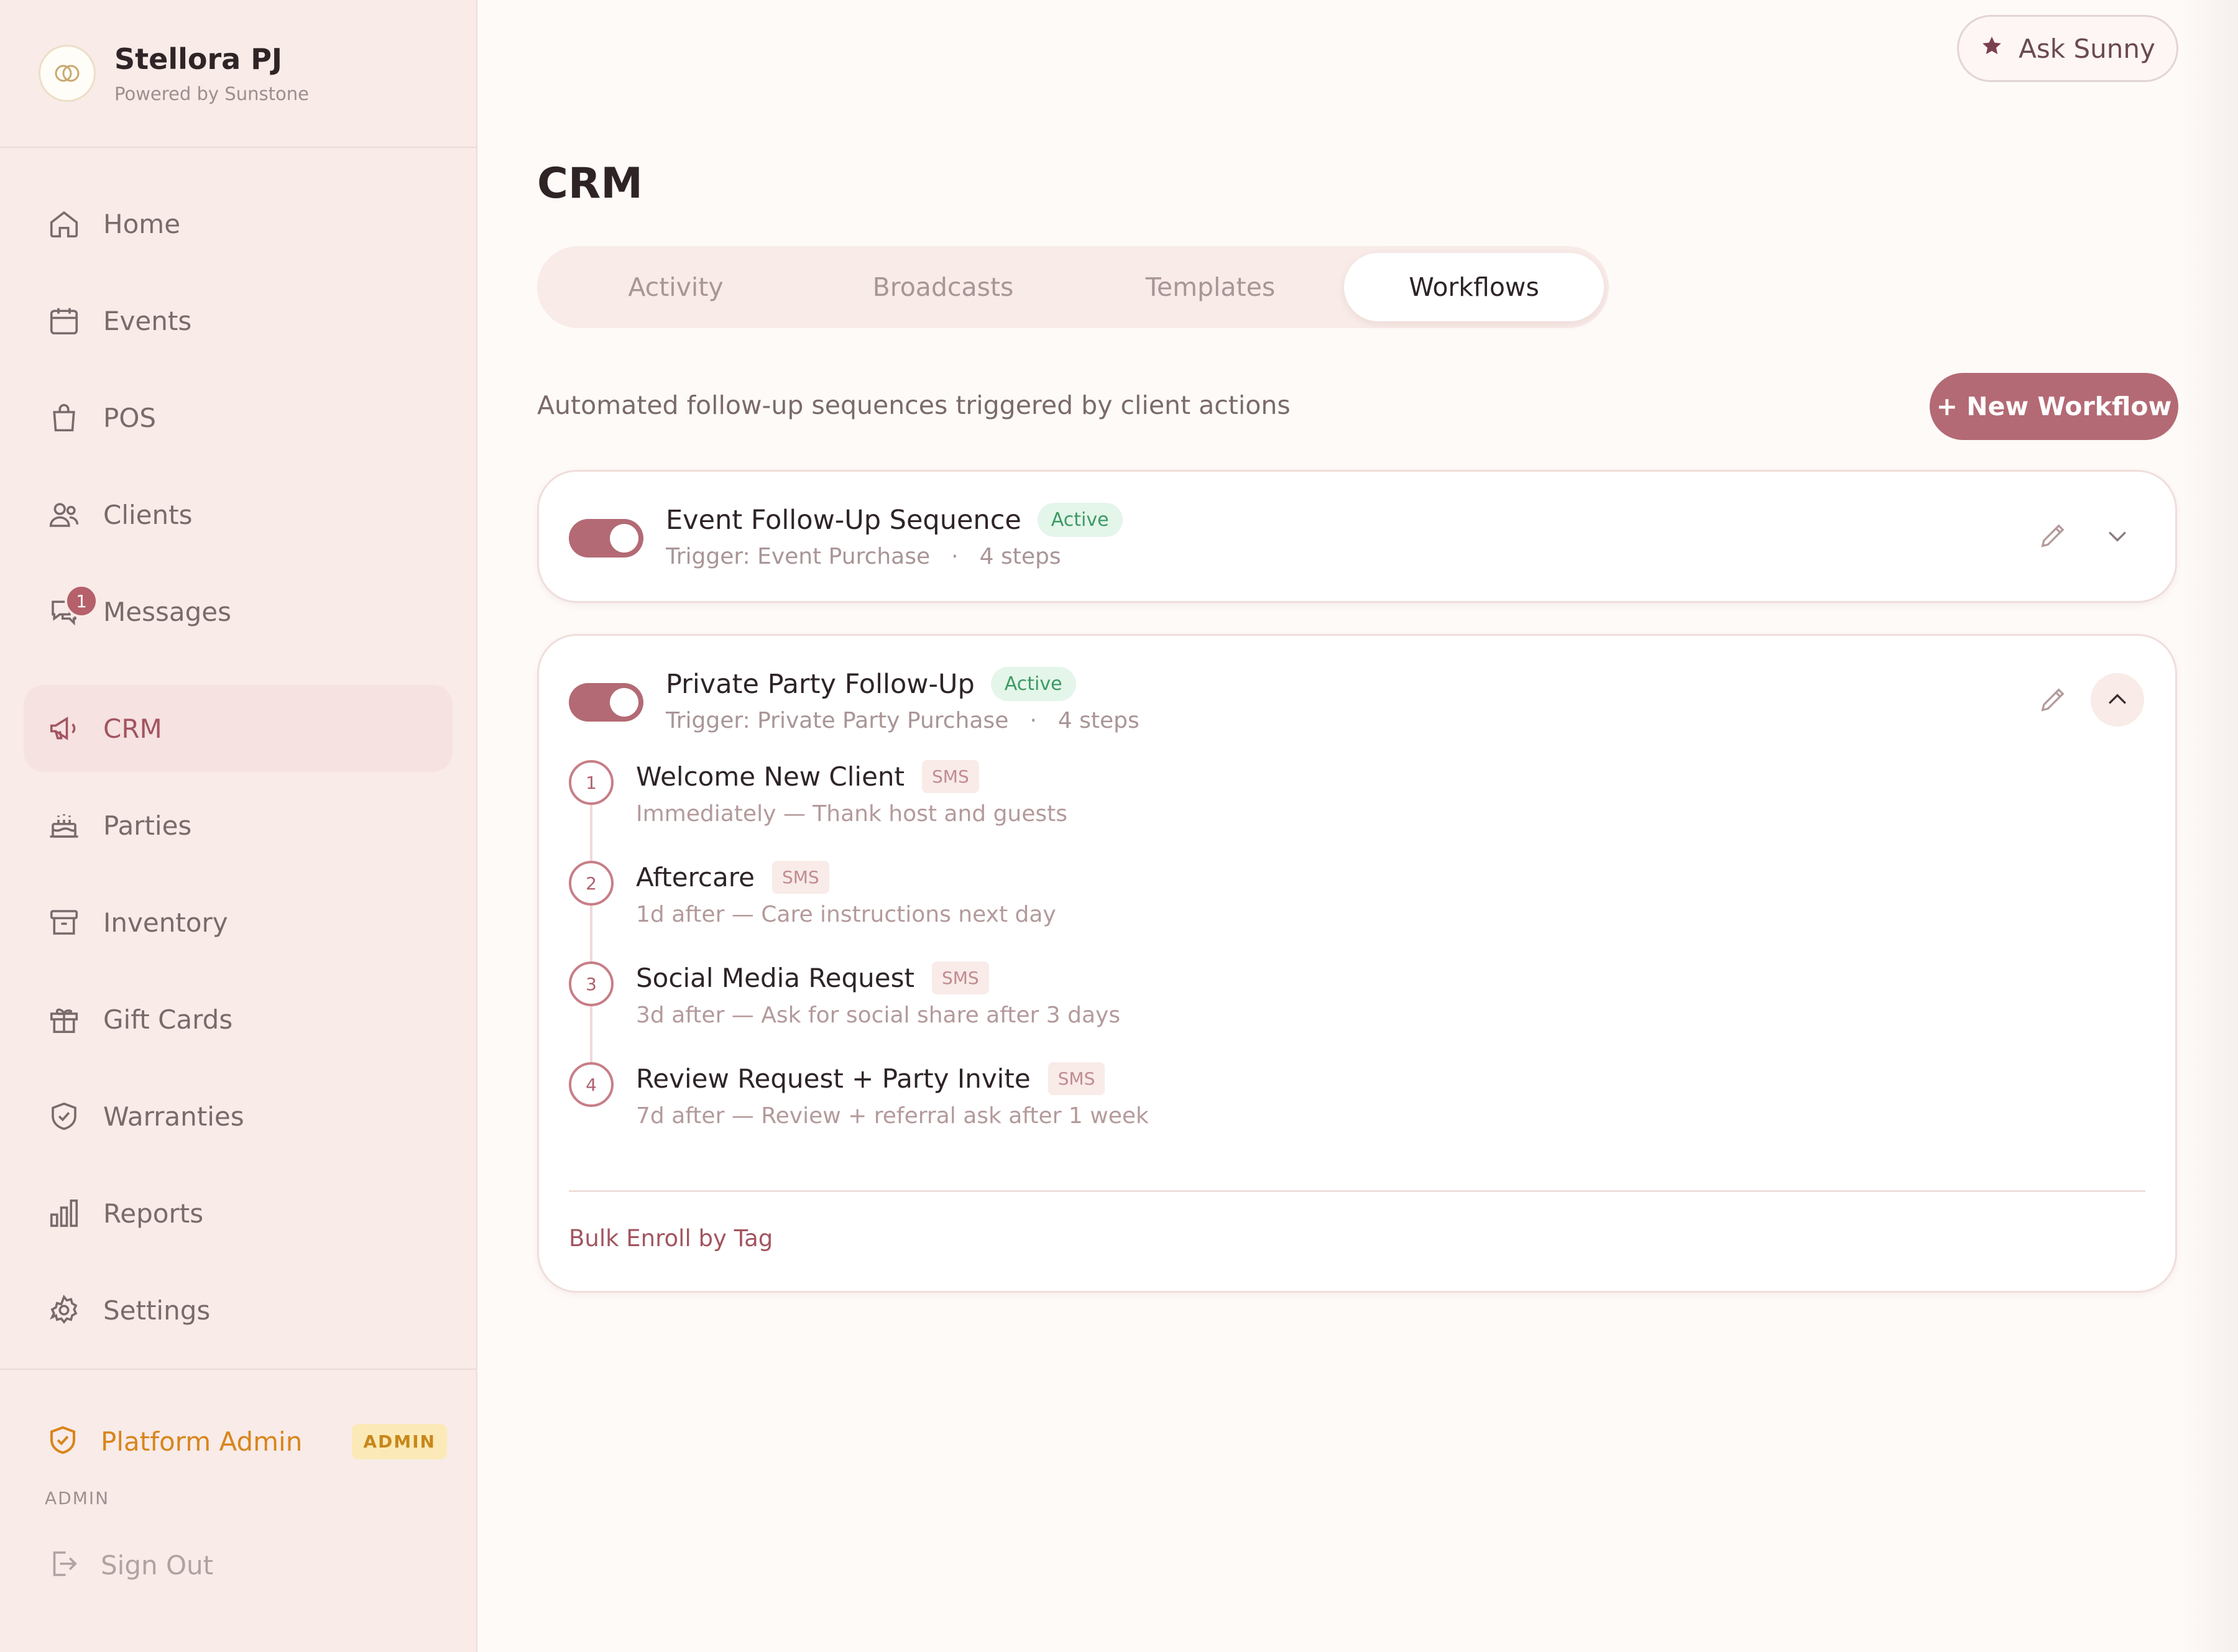 The height and width of the screenshot is (1652, 2238). What do you see at coordinates (173, 1116) in the screenshot?
I see `sidebar-item-label: Warranties` at bounding box center [173, 1116].